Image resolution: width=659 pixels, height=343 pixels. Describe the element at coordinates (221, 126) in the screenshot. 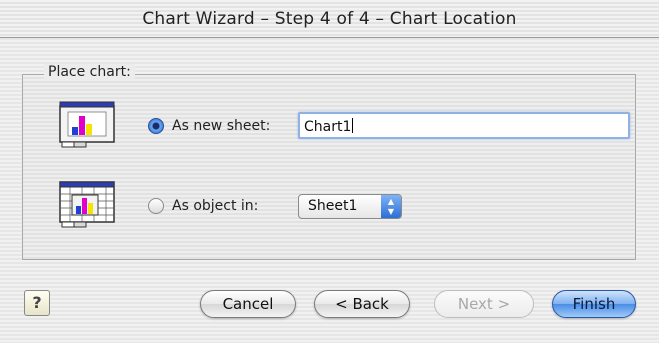

I see `as-new-sheet-label: As new sheet:` at that location.